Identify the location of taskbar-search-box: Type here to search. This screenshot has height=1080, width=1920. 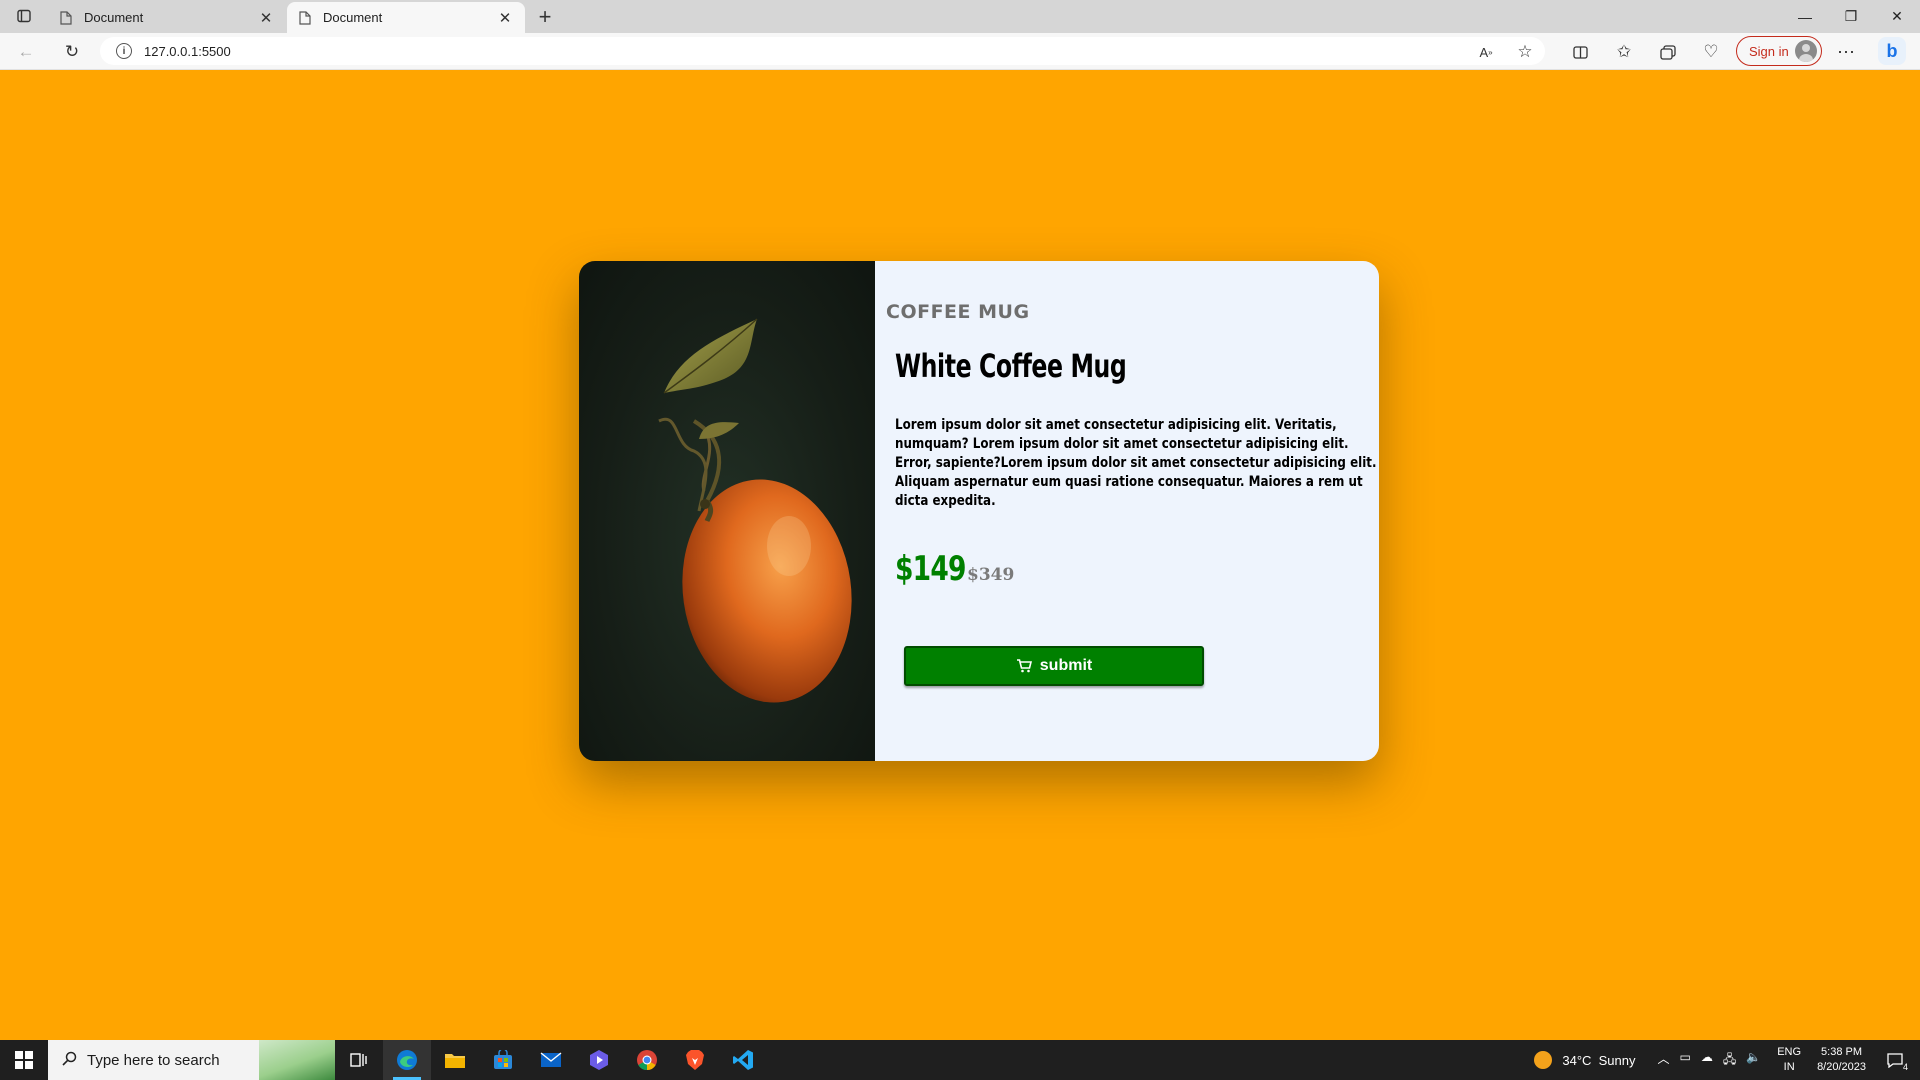
(191, 1060).